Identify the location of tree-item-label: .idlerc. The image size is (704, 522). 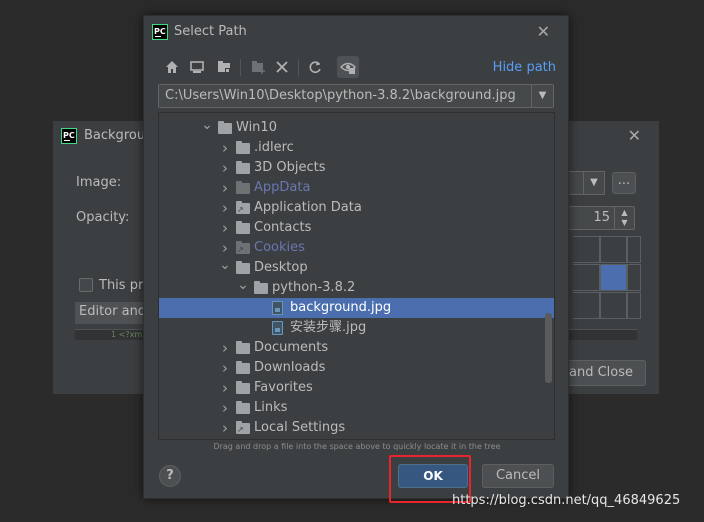
(274, 147).